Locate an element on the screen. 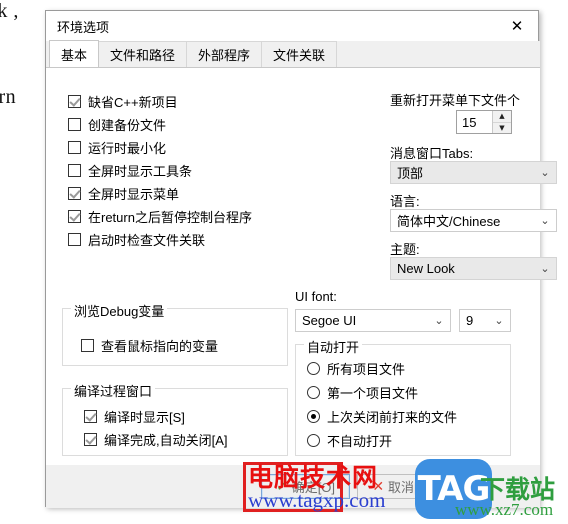 This screenshot has width=568, height=524. combo-value: New Look is located at coordinates (426, 268).